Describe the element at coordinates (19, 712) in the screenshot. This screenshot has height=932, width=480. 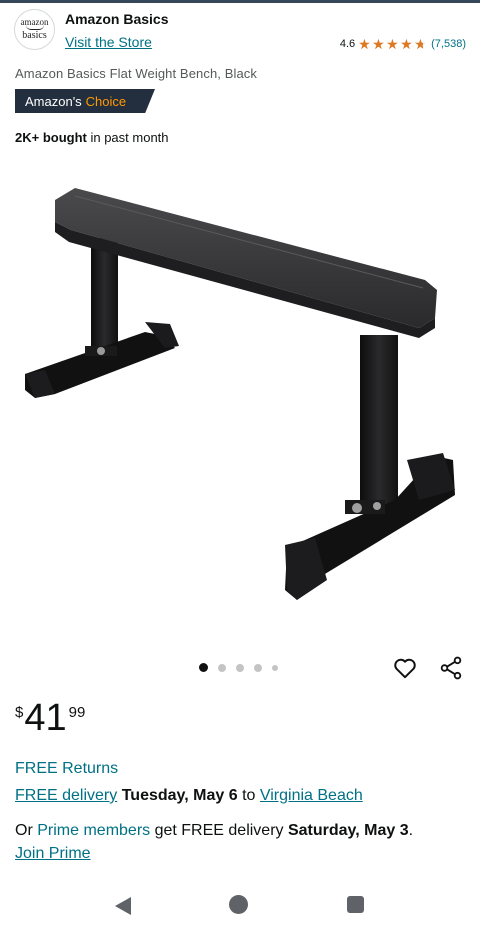
I see `price-symbol: $` at that location.